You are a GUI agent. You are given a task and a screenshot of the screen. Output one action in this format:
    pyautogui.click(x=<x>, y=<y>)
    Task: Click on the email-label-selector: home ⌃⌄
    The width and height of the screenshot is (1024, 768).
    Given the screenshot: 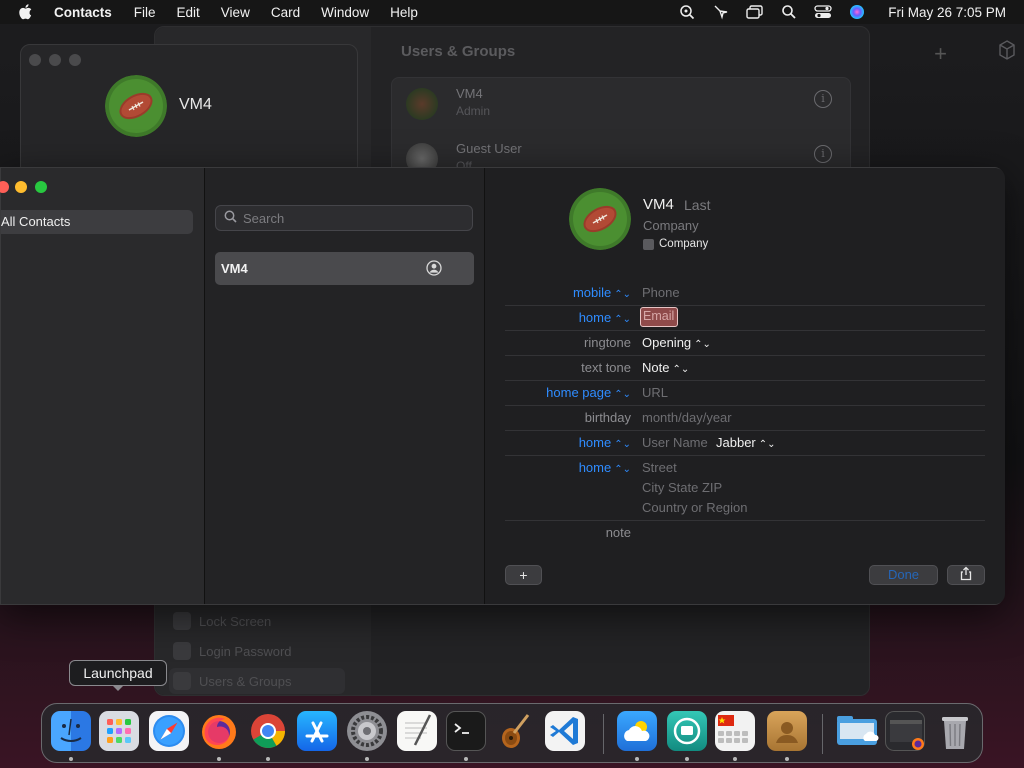 What is the action you would take?
    pyautogui.click(x=605, y=317)
    